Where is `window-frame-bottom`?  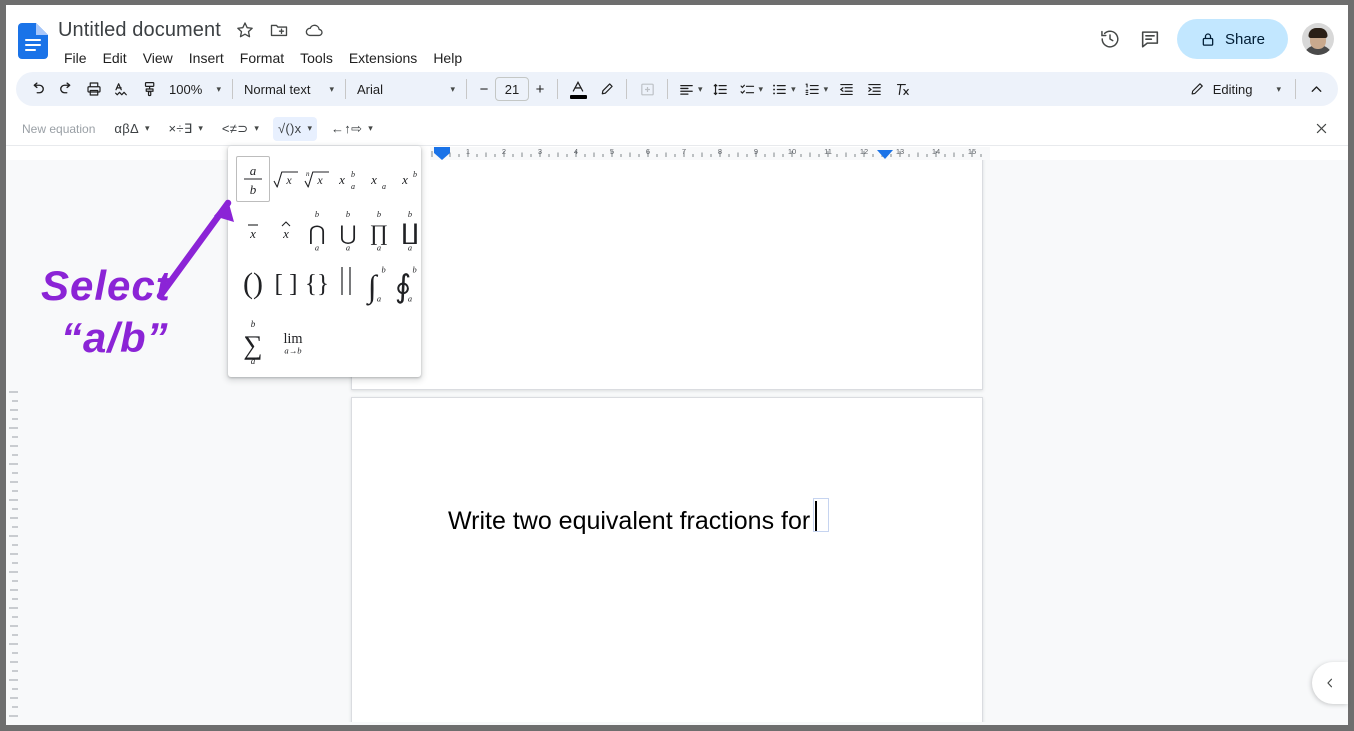 window-frame-bottom is located at coordinates (677, 728).